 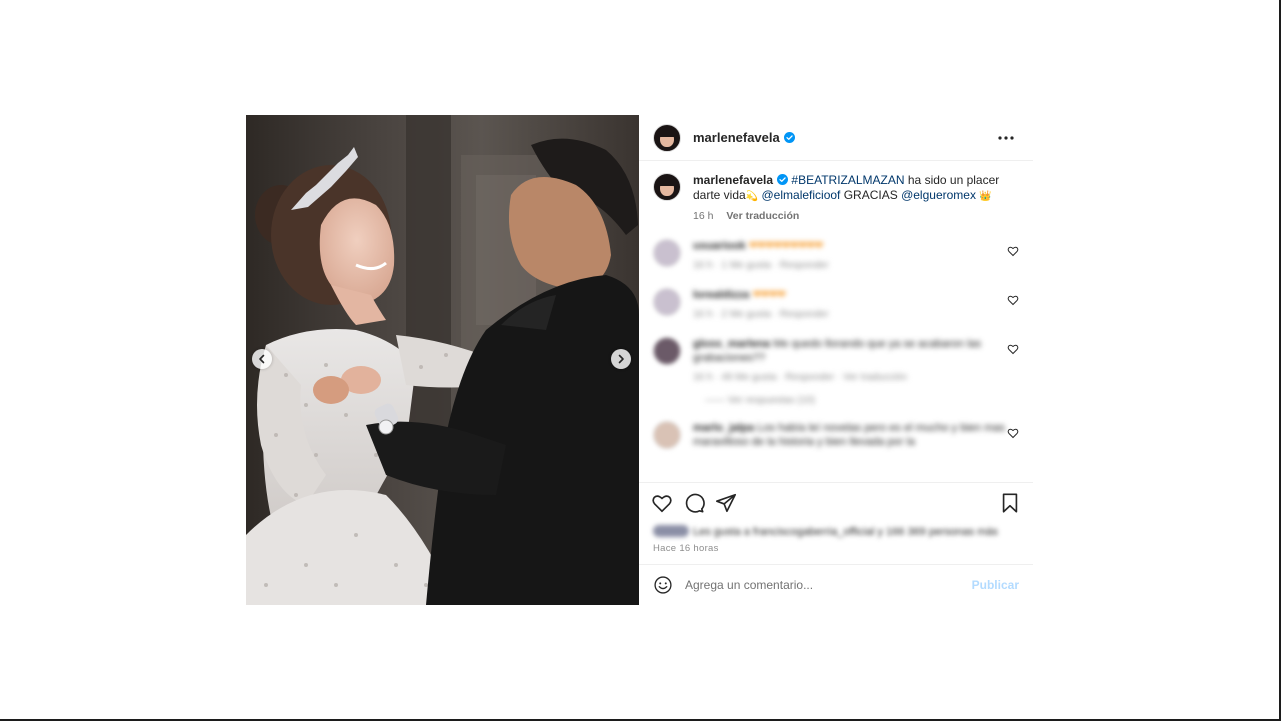 What do you see at coordinates (723, 428) in the screenshot?
I see `comment-username: marlo_jalpa` at bounding box center [723, 428].